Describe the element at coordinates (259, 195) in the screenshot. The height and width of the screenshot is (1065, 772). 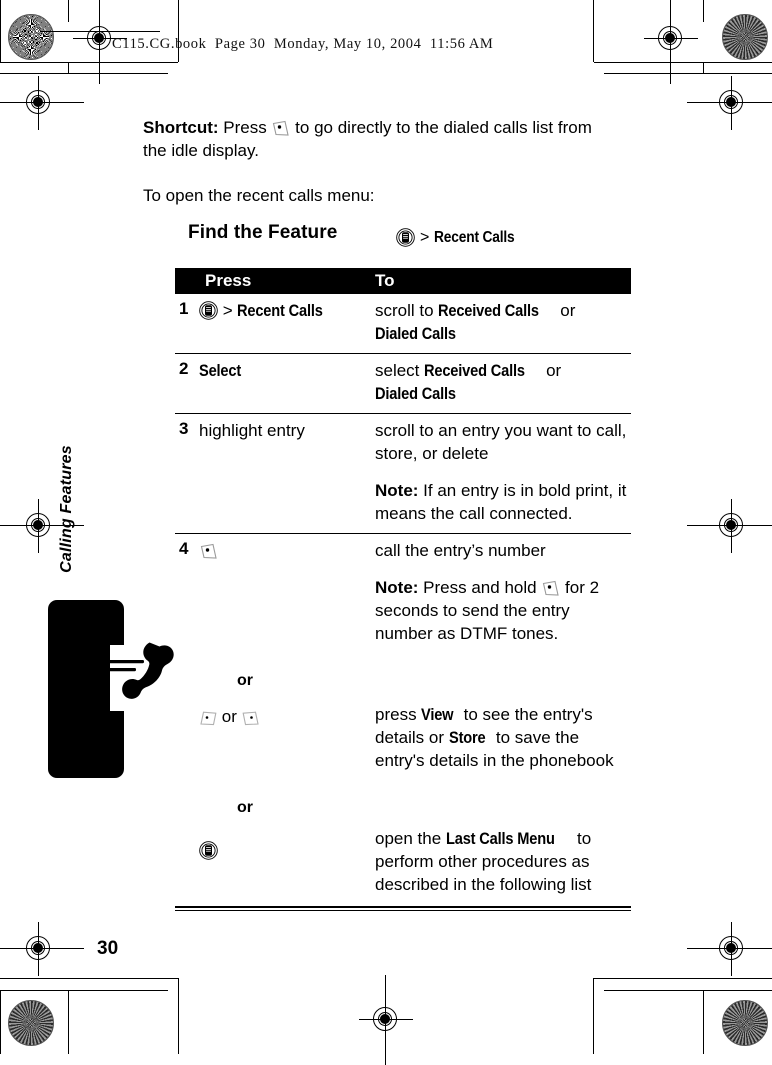
I see `intro-paragraph: To open the recent calls menu:` at that location.